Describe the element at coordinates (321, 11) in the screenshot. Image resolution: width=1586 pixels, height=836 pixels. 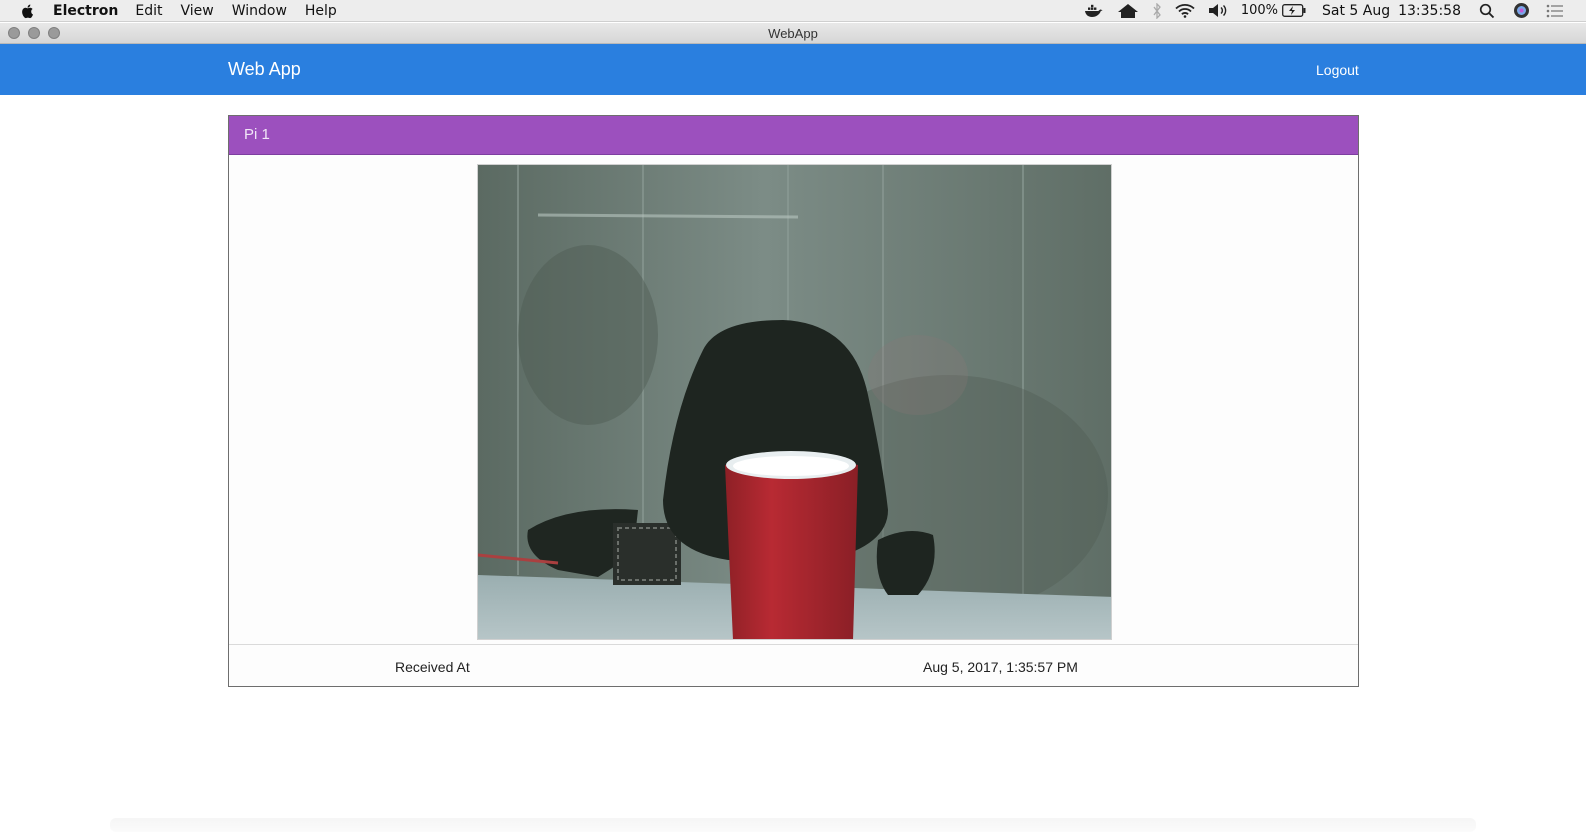
I see `menu-help: Help` at that location.